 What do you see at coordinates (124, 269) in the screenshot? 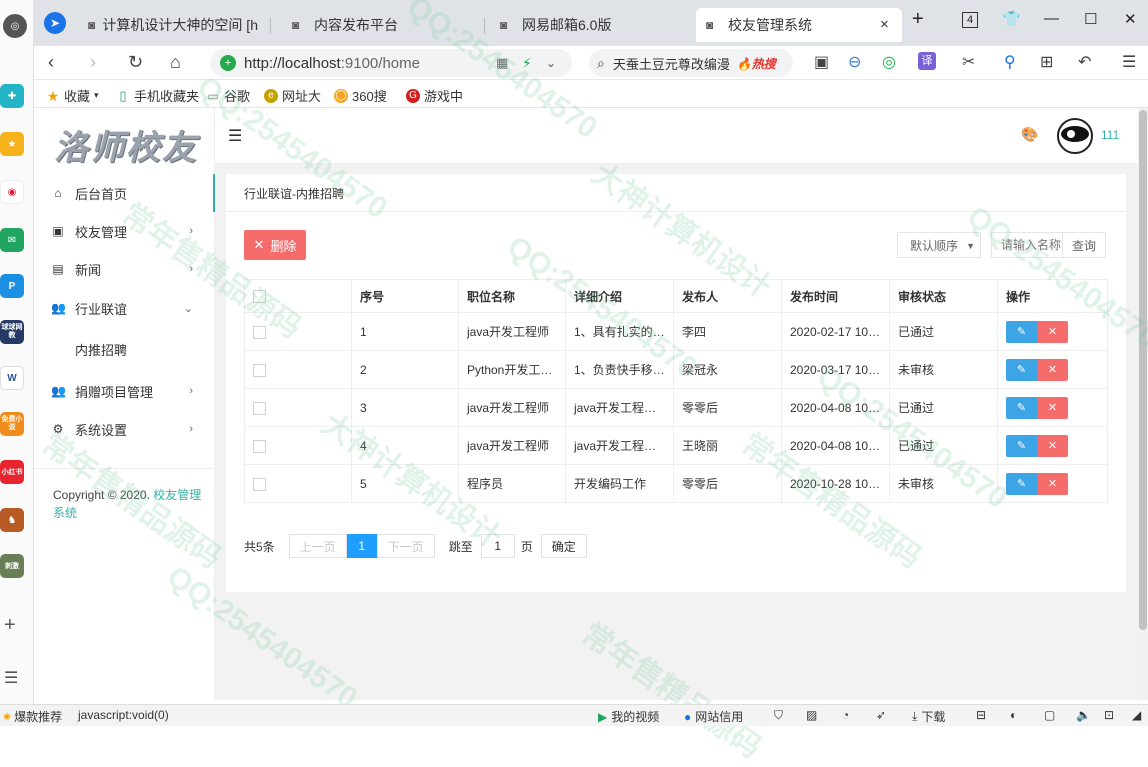
I see `sidebar-item-news: ▤ 新闻 ›` at bounding box center [124, 269].